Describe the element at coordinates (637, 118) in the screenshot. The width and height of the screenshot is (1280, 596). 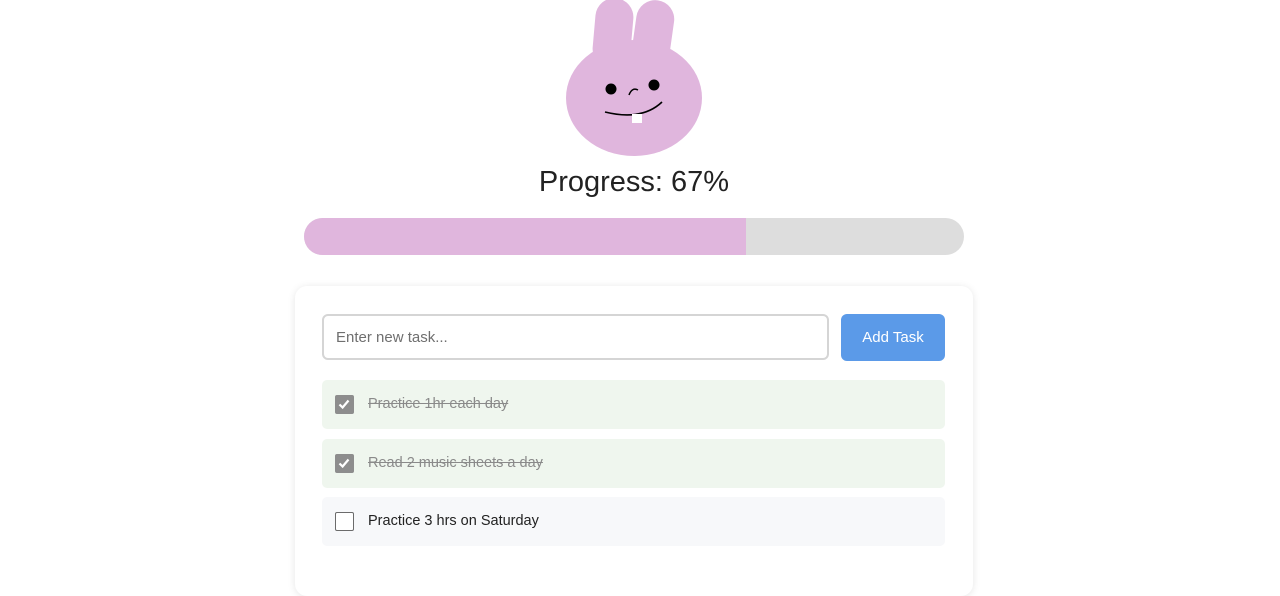
I see `bunny-tooth` at that location.